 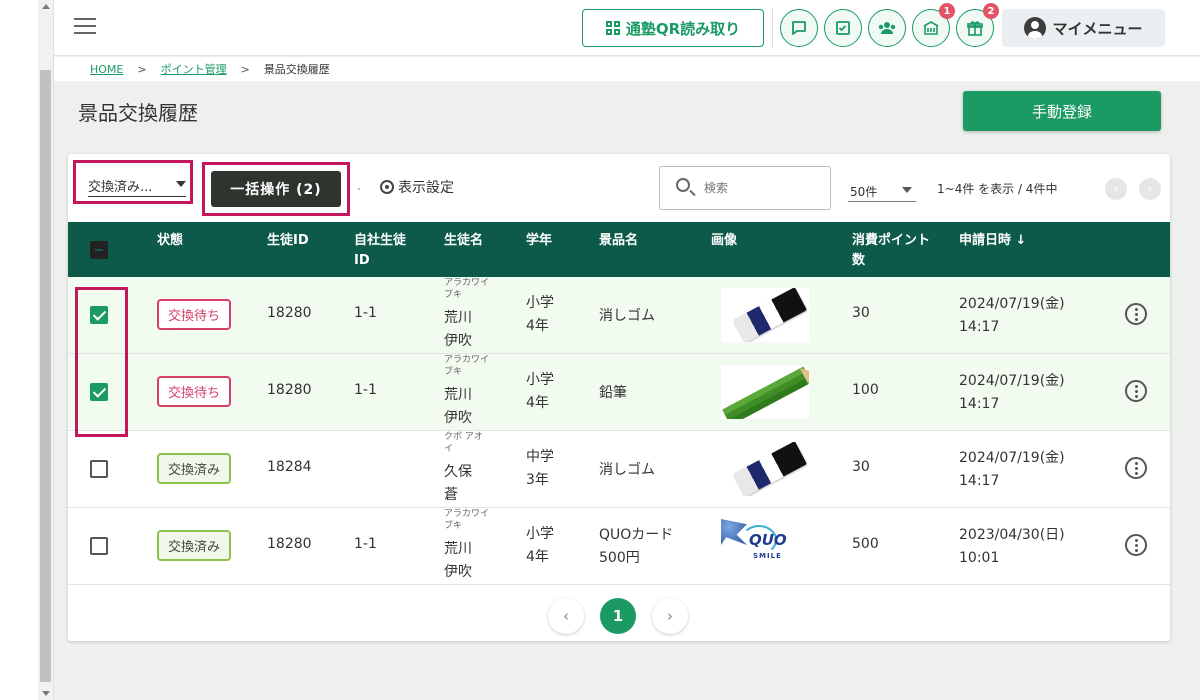 What do you see at coordinates (46, 693) in the screenshot?
I see `scroll-down-arrow-icon` at bounding box center [46, 693].